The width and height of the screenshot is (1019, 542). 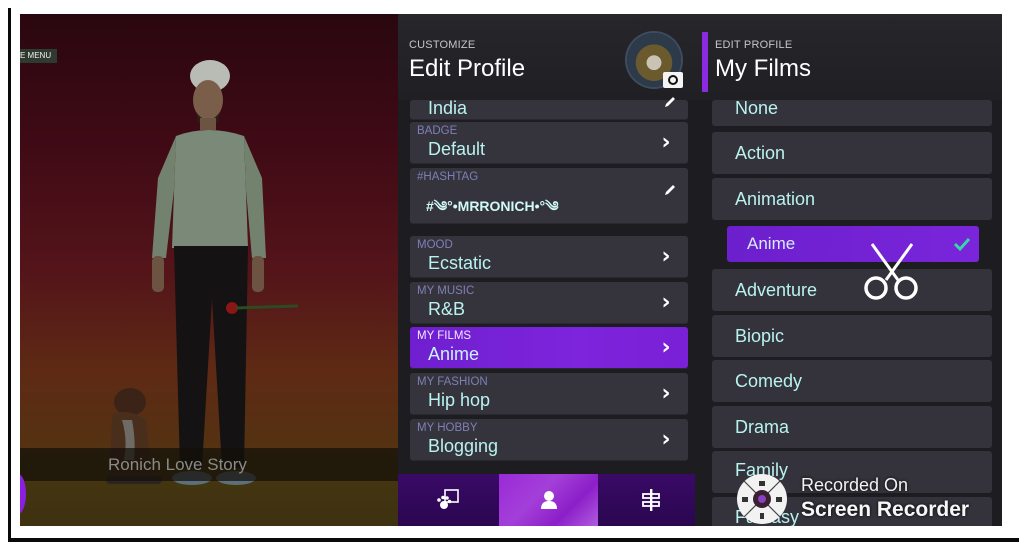 What do you see at coordinates (673, 80) in the screenshot?
I see `camera-icon` at bounding box center [673, 80].